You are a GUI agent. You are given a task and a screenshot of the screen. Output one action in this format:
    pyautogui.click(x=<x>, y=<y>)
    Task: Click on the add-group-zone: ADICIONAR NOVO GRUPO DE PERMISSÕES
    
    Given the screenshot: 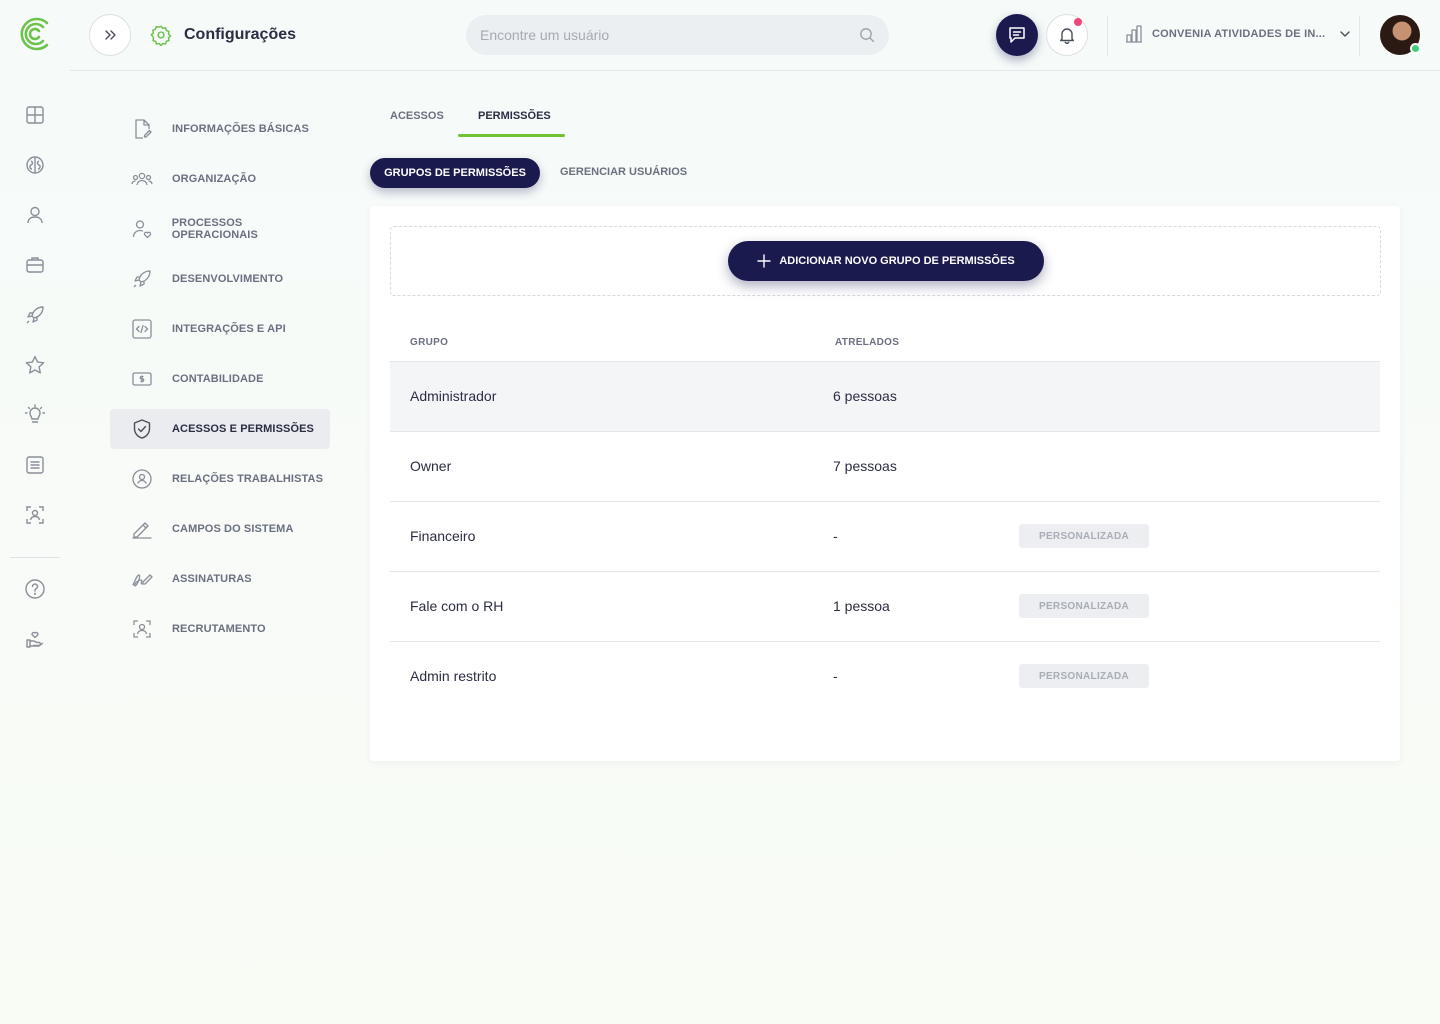 What is the action you would take?
    pyautogui.click(x=885, y=261)
    